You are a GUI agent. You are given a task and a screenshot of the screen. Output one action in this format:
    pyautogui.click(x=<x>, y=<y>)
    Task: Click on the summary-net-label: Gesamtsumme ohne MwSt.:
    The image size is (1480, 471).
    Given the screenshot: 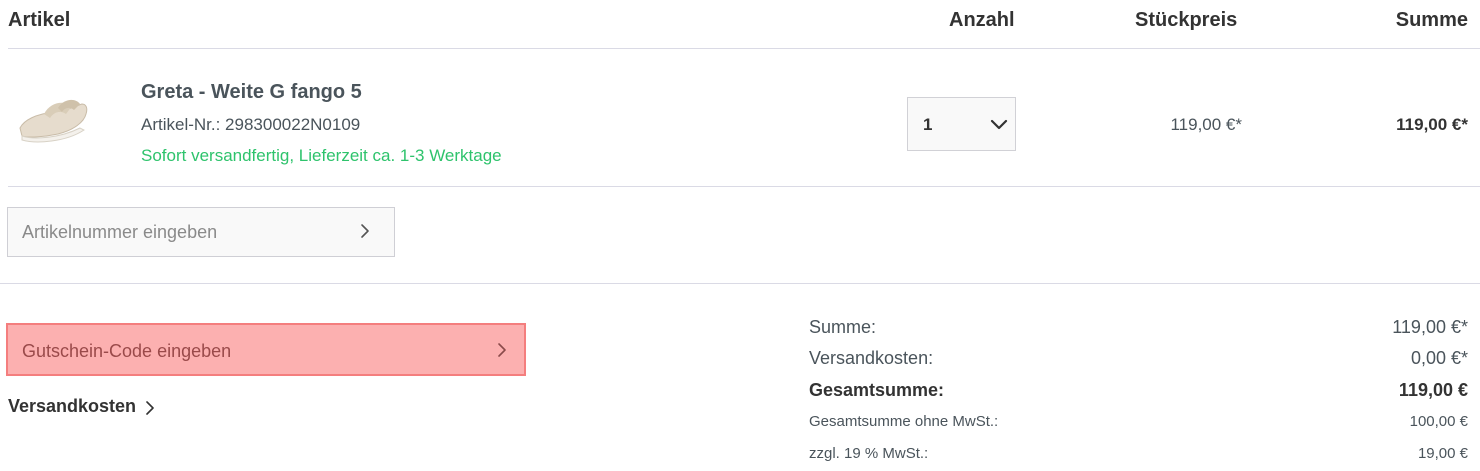 What is the action you would take?
    pyautogui.click(x=904, y=421)
    